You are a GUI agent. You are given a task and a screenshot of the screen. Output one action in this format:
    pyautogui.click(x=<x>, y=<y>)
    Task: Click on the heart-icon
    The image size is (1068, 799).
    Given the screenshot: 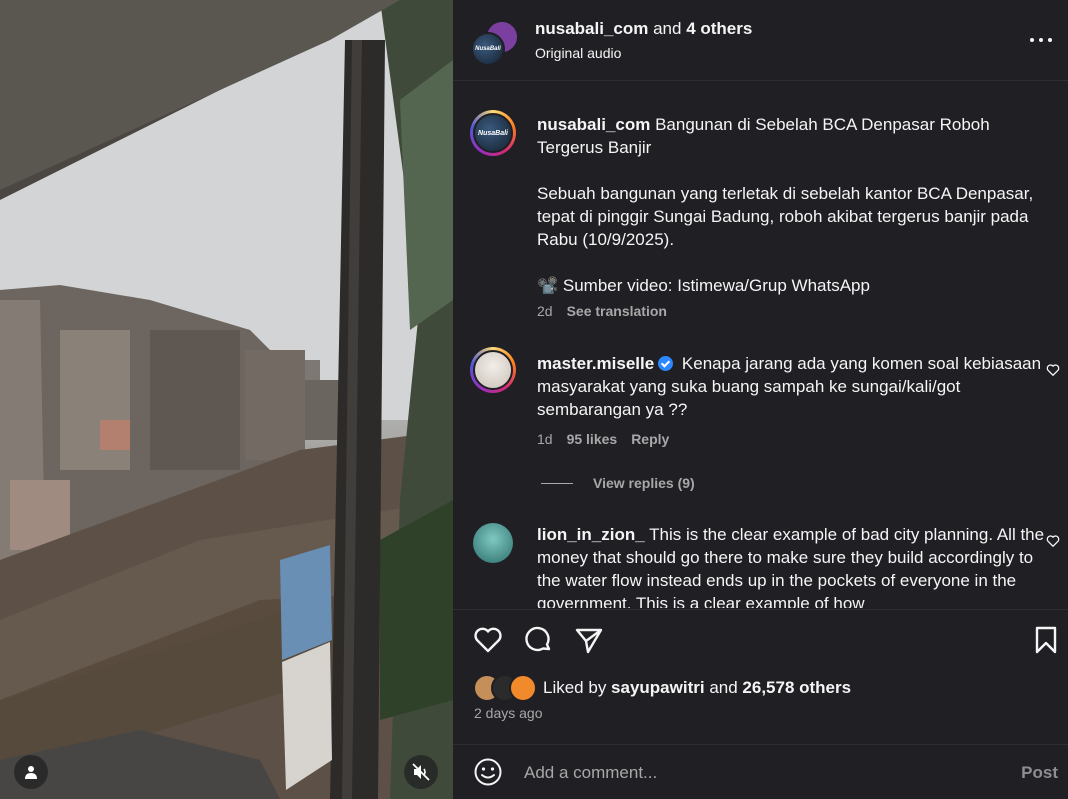 What is the action you would take?
    pyautogui.click(x=488, y=640)
    